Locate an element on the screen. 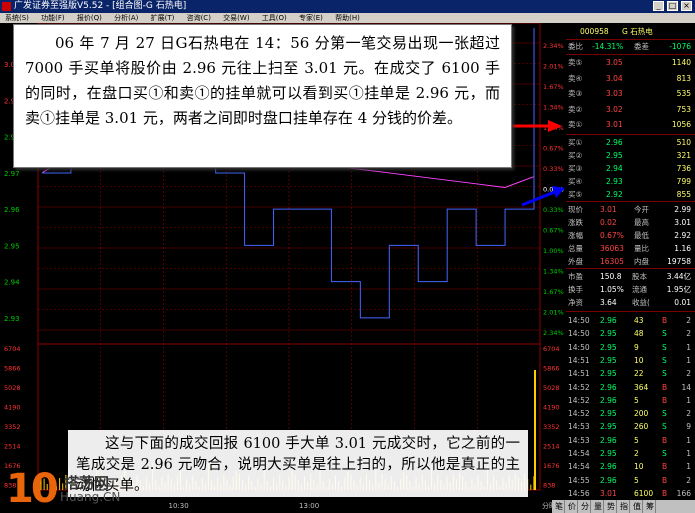  stat-value: 0.01 is located at coordinates (682, 302).